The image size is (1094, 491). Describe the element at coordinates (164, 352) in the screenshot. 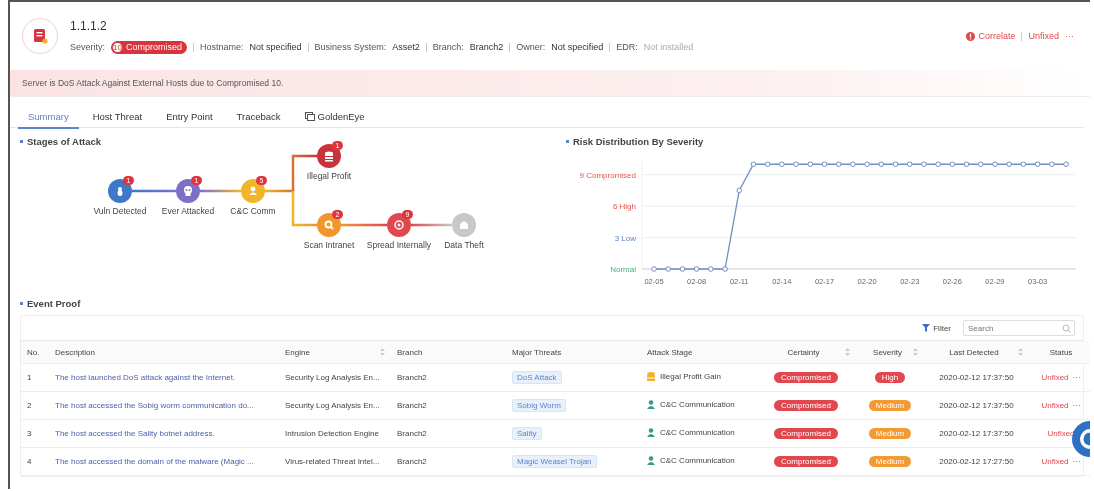

I see `column-header: Description` at that location.